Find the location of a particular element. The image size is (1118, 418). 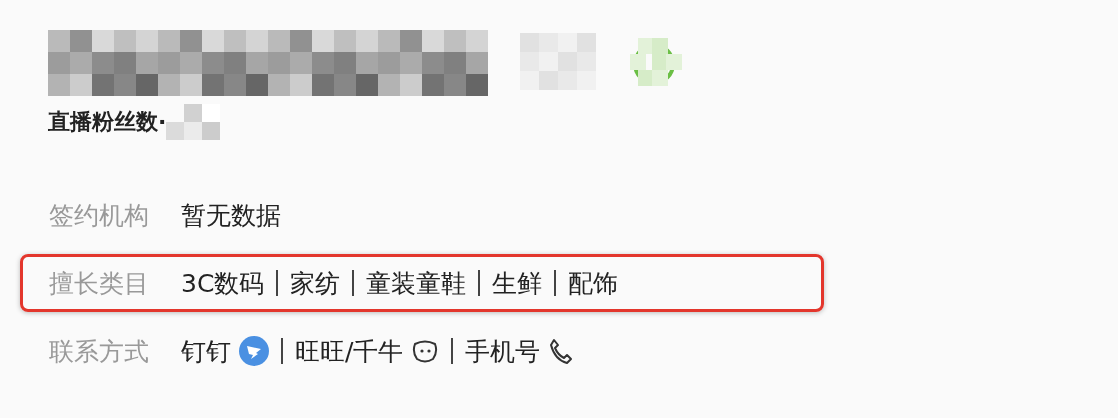

category-text: 童装童鞋 is located at coordinates (416, 283).